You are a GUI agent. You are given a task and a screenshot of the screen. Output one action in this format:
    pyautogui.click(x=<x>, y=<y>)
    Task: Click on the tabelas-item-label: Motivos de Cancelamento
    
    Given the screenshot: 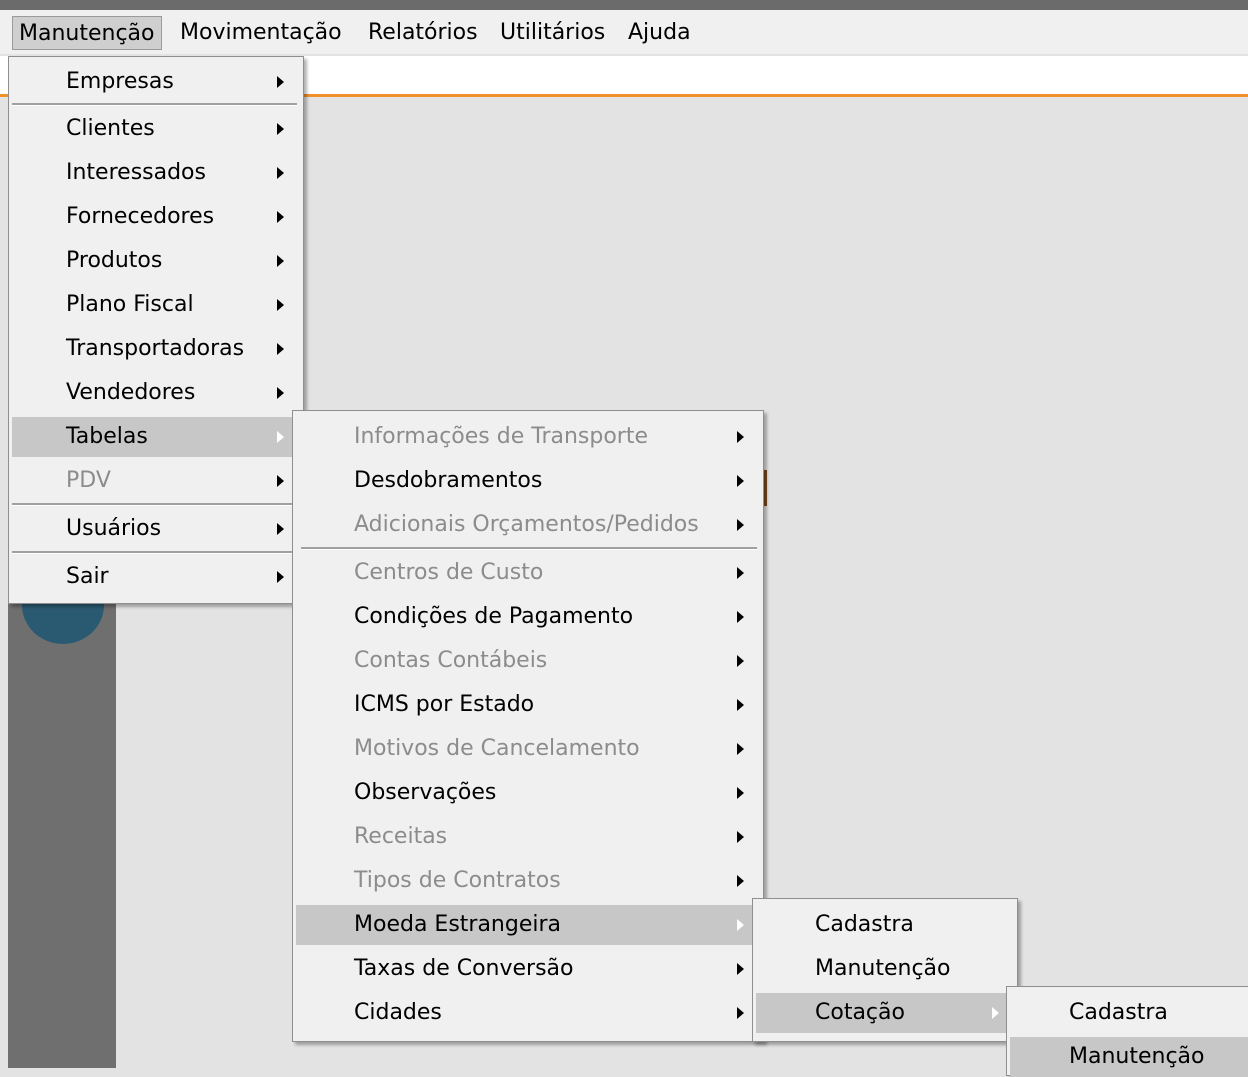 What is the action you would take?
    pyautogui.click(x=497, y=748)
    